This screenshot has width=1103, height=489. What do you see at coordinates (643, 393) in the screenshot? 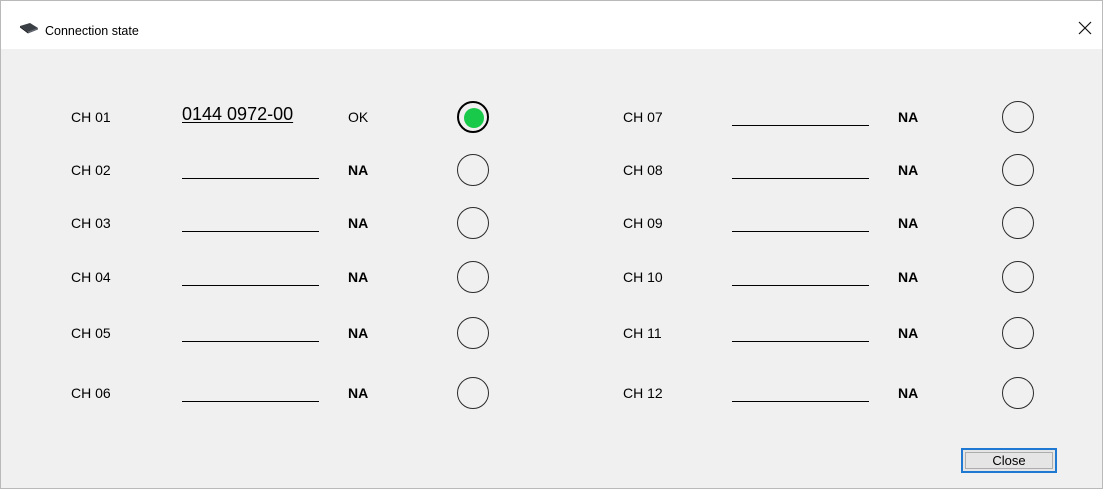
I see `channel-label: CH 12` at bounding box center [643, 393].